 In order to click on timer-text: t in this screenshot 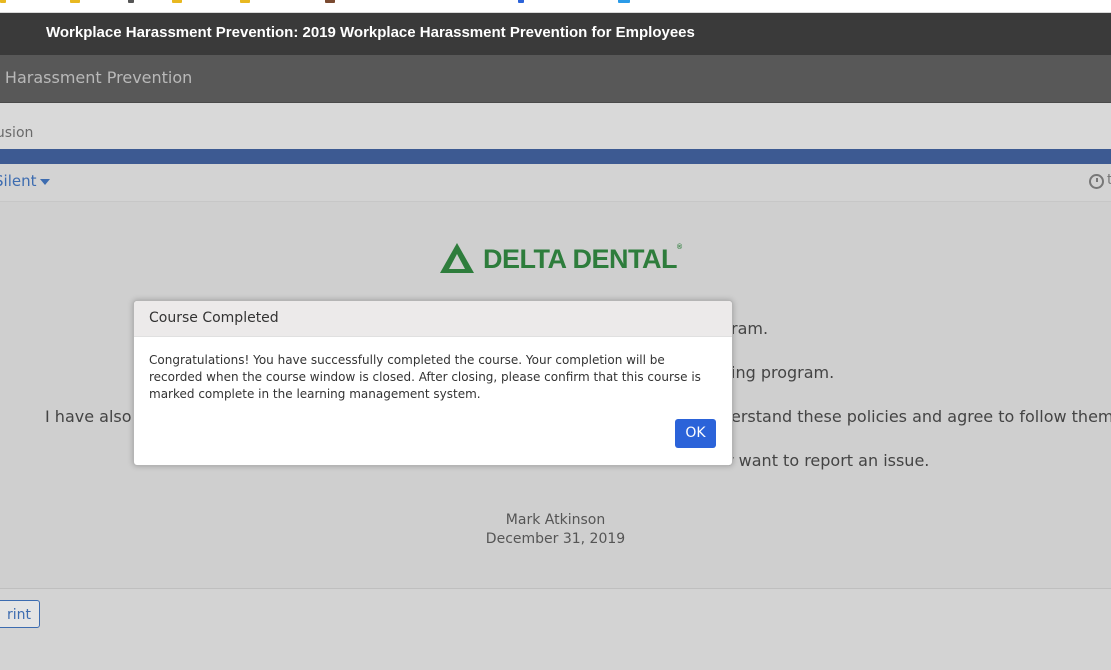, I will do `click(1109, 180)`.